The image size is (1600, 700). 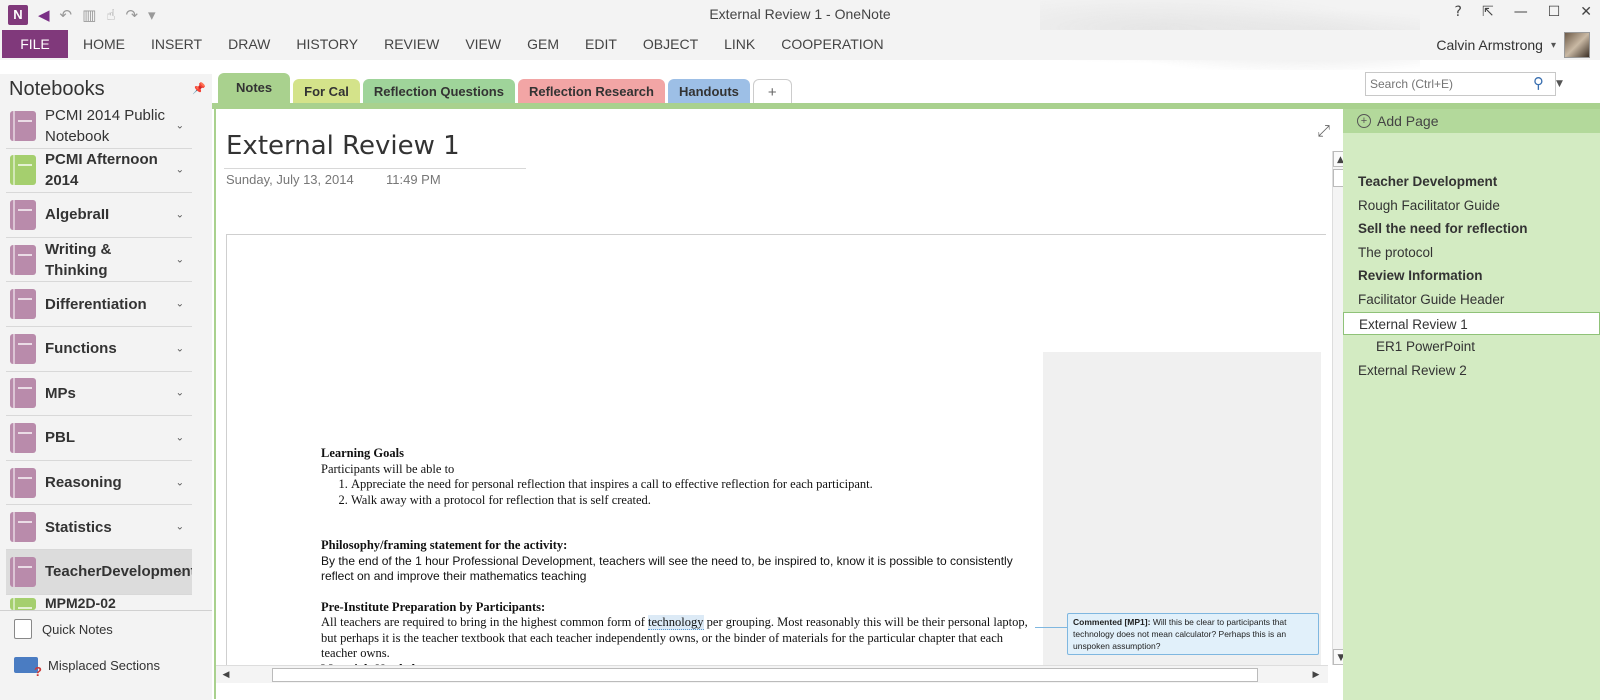 I want to click on notebook-item: Reasoning ⌄, so click(x=99, y=483).